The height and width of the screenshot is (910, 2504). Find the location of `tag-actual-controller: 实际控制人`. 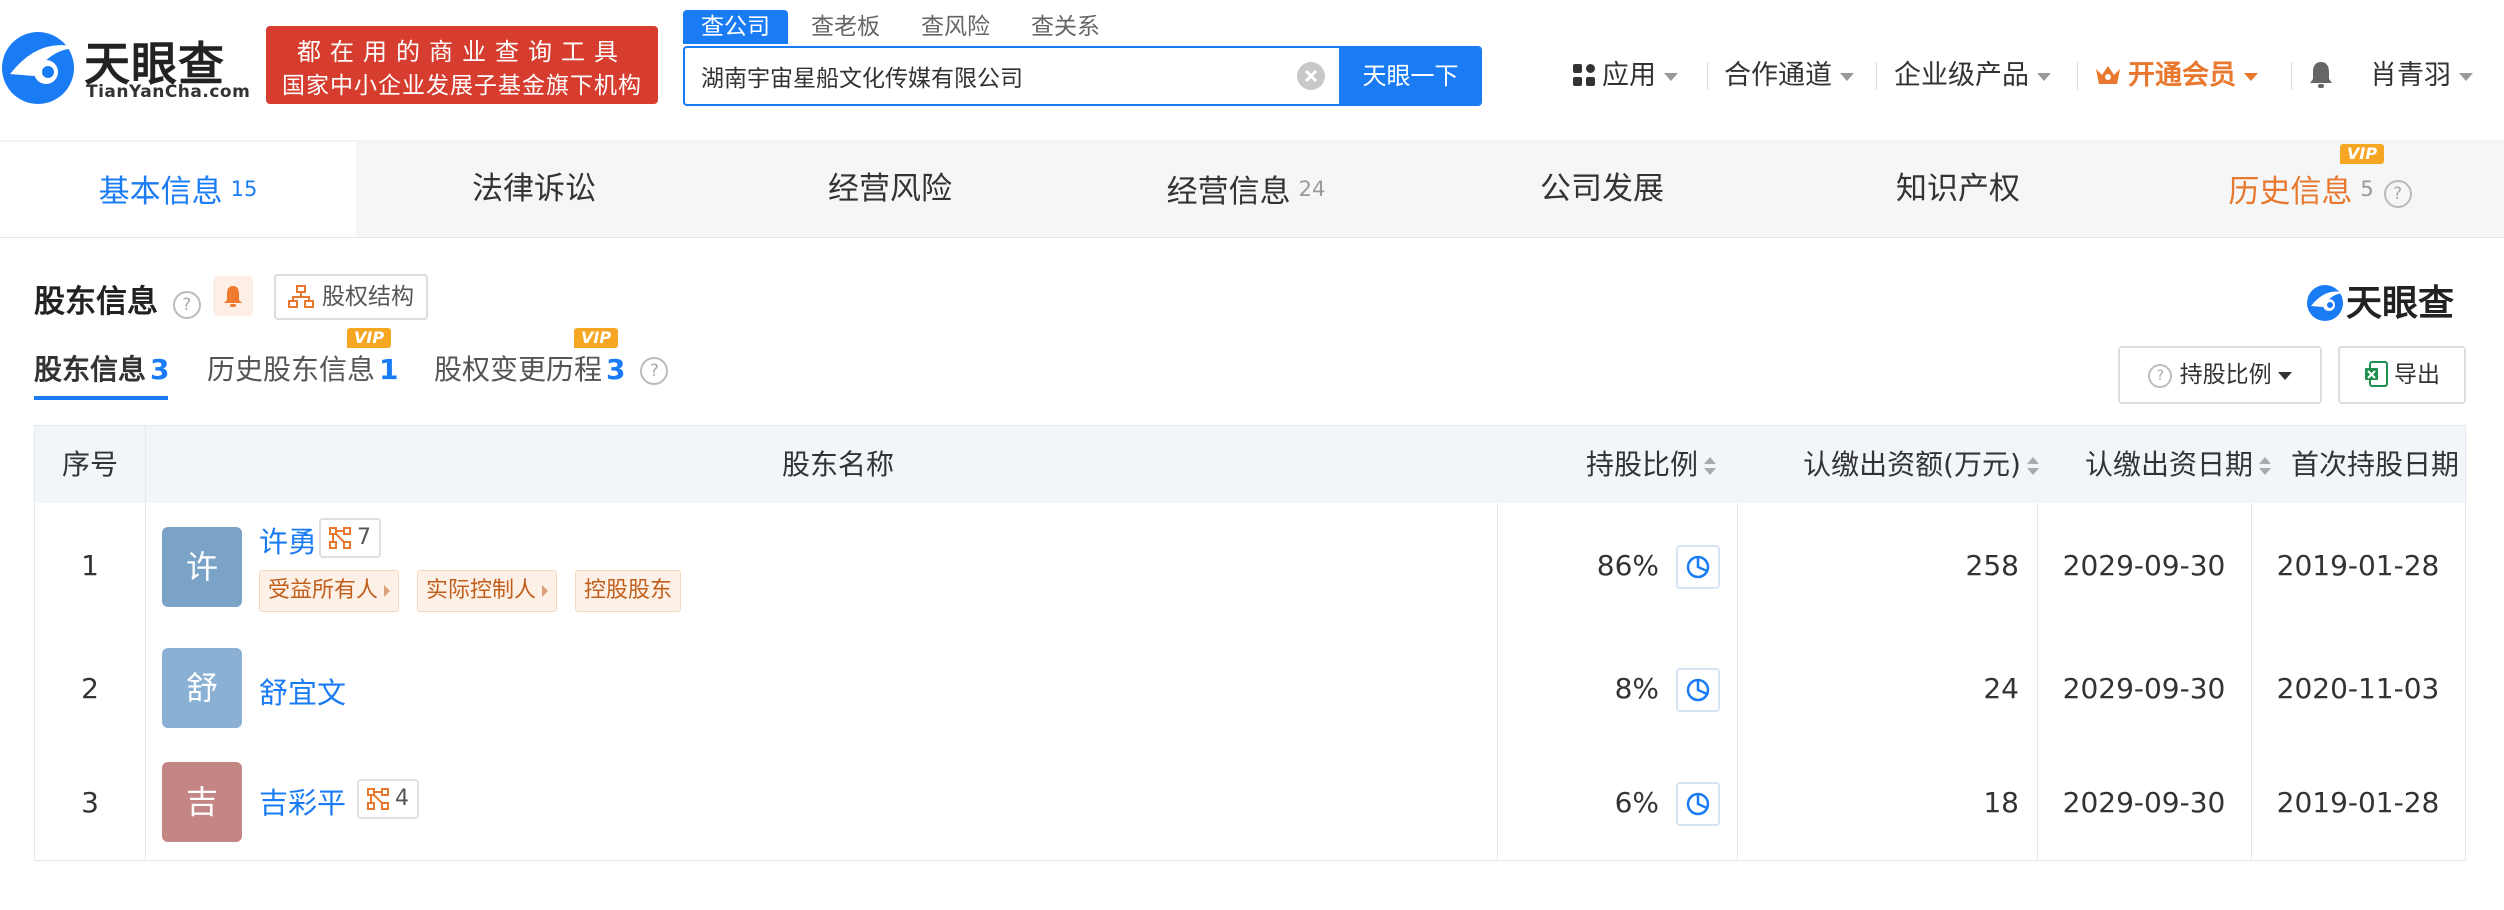

tag-actual-controller: 实际控制人 is located at coordinates (487, 591).